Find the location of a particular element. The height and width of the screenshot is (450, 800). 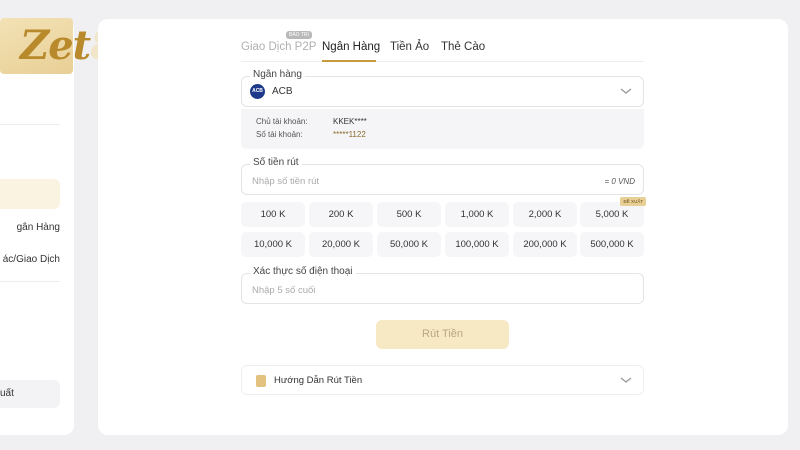

preset-amount-button: 100 K is located at coordinates (273, 214).